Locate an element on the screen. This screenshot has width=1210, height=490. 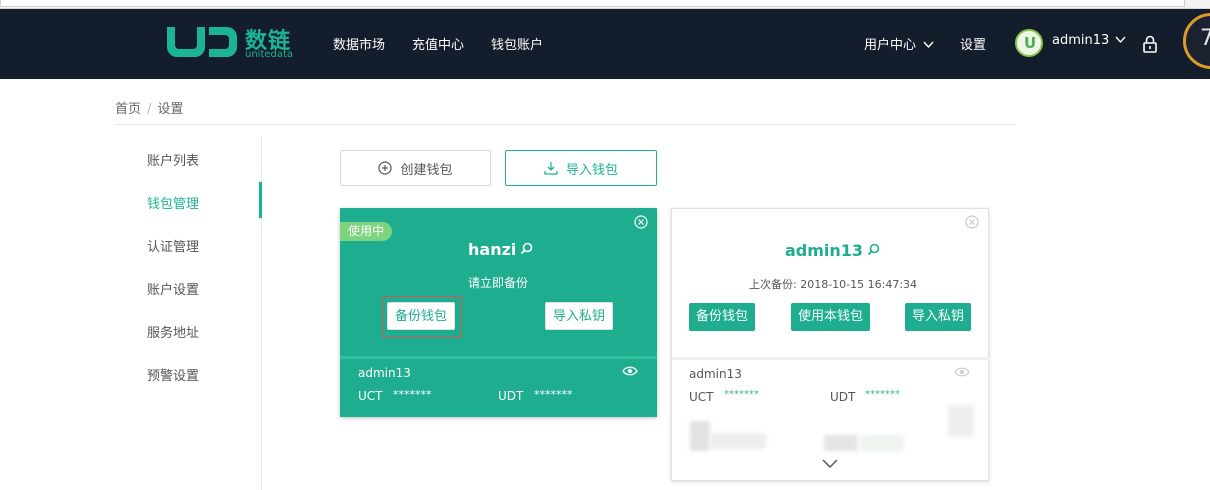
breadcrumb-divider is located at coordinates (565, 124).